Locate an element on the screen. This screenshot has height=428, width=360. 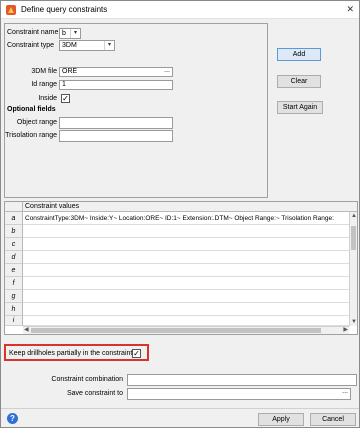
scroll-left-icon: ◀ is located at coordinates (26, 330).